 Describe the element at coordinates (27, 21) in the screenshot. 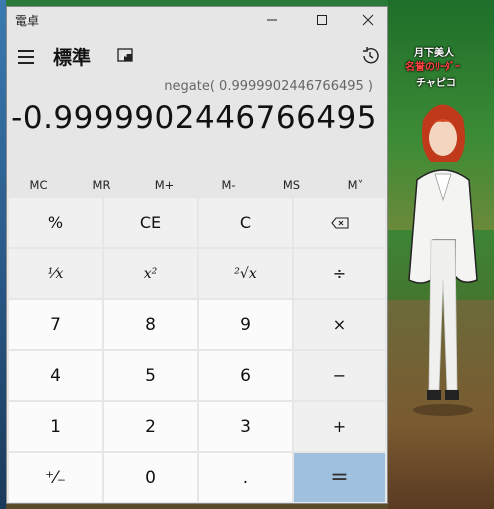

I see `window-title: 電卓` at that location.